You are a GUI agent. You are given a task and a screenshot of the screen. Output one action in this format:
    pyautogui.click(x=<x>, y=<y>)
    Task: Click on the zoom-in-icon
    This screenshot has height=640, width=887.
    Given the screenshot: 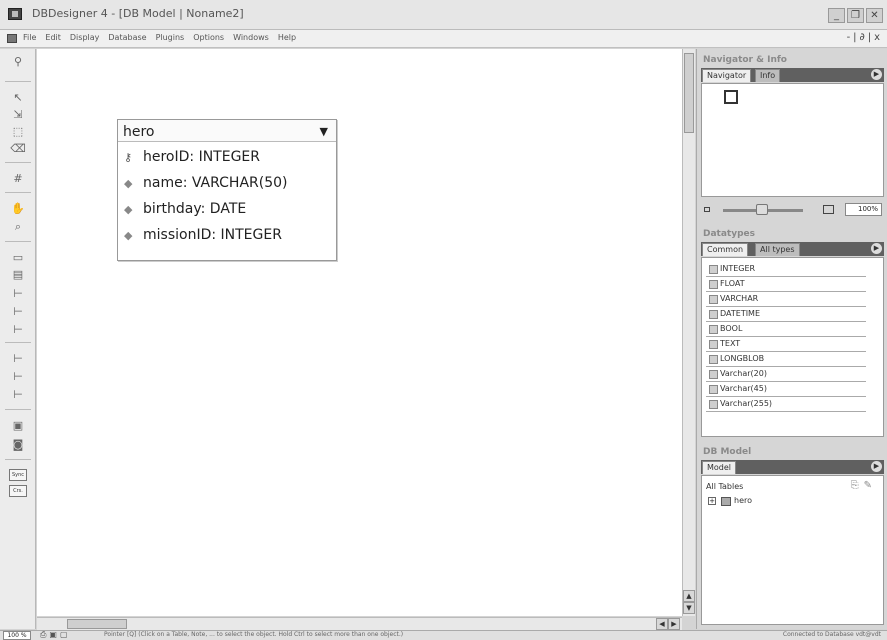 What is the action you would take?
    pyautogui.click(x=828, y=209)
    